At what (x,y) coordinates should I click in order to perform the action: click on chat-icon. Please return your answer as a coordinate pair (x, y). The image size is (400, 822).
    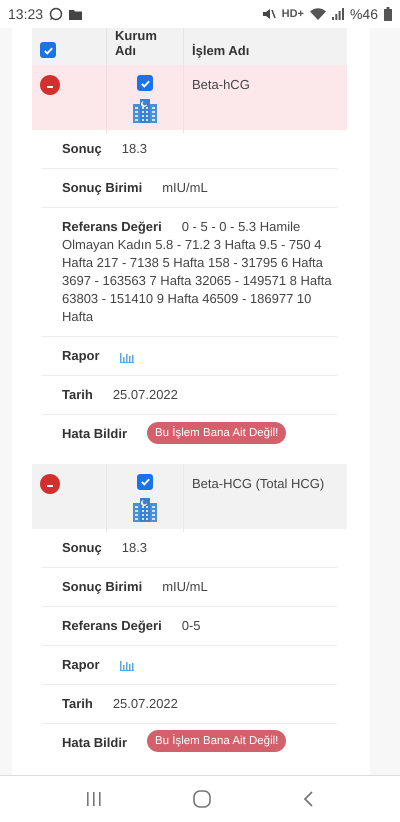
    Looking at the image, I should click on (56, 14).